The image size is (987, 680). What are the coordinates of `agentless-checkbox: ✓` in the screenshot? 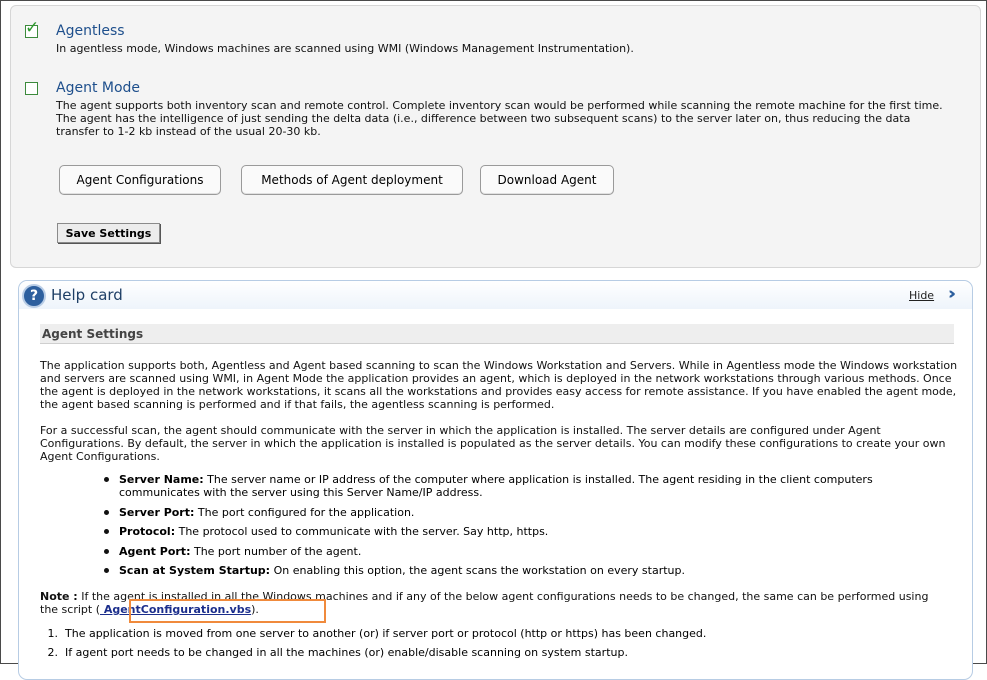 It's located at (32, 29).